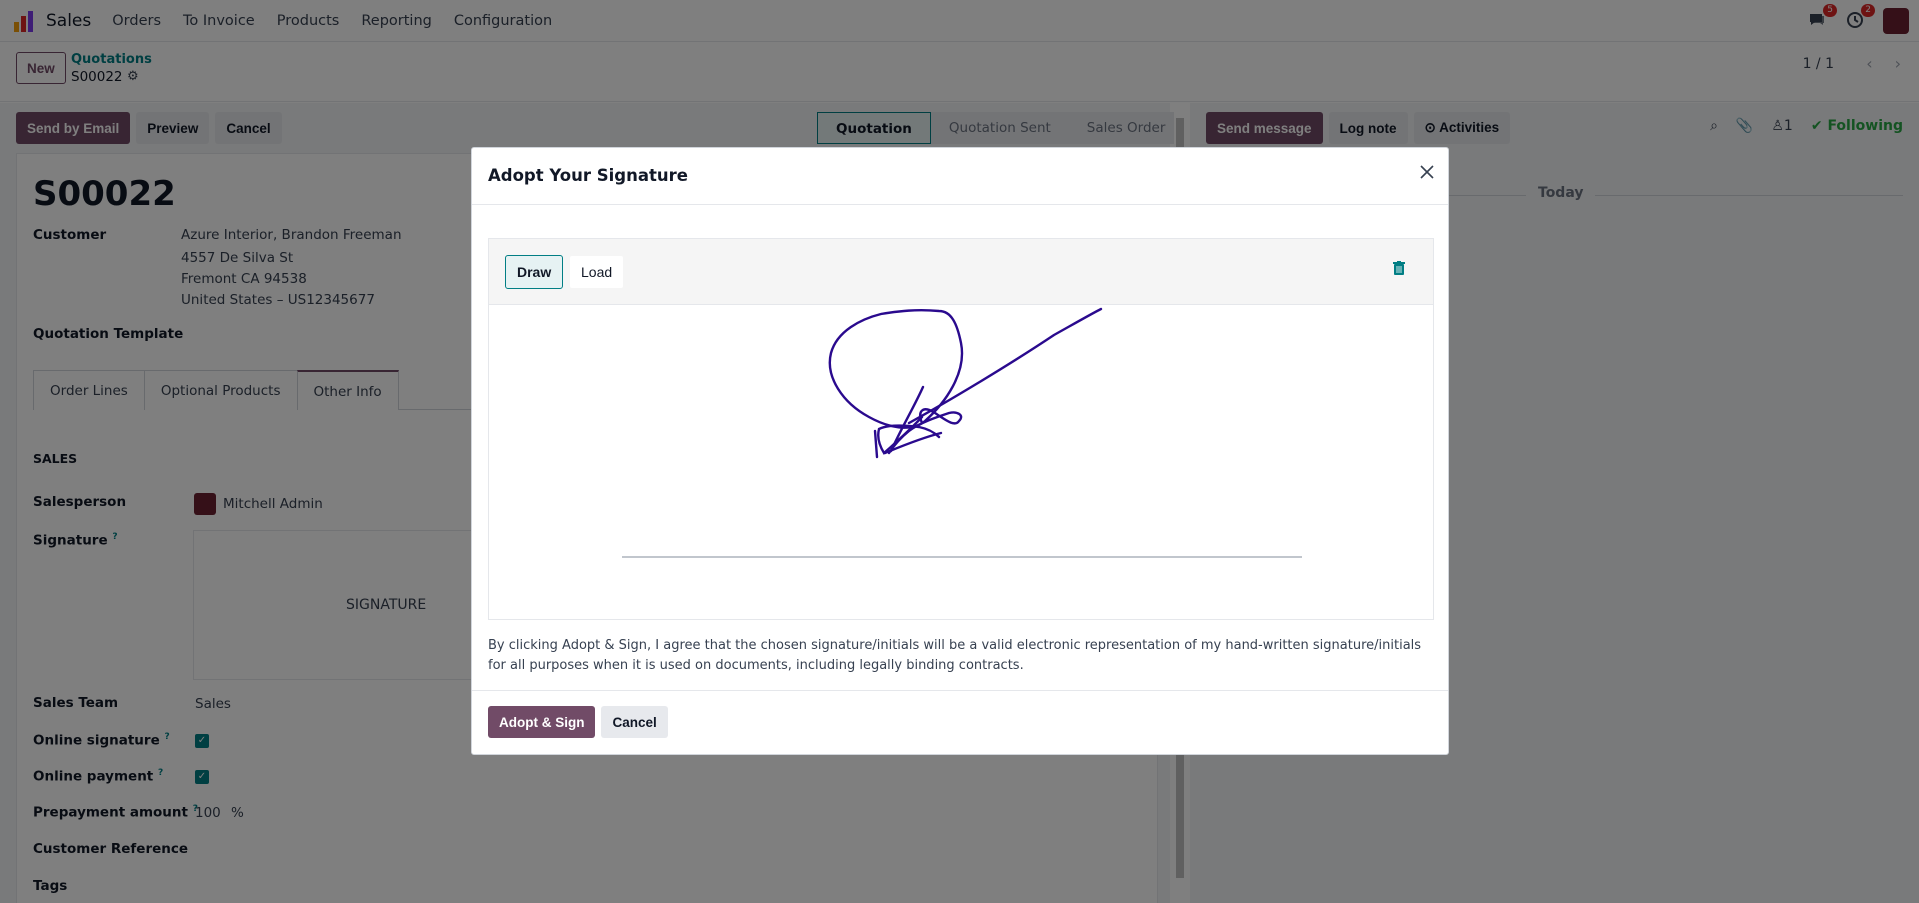 This screenshot has width=1919, height=903. I want to click on footer-buttons: Adopt & Sign Cancel, so click(578, 722).